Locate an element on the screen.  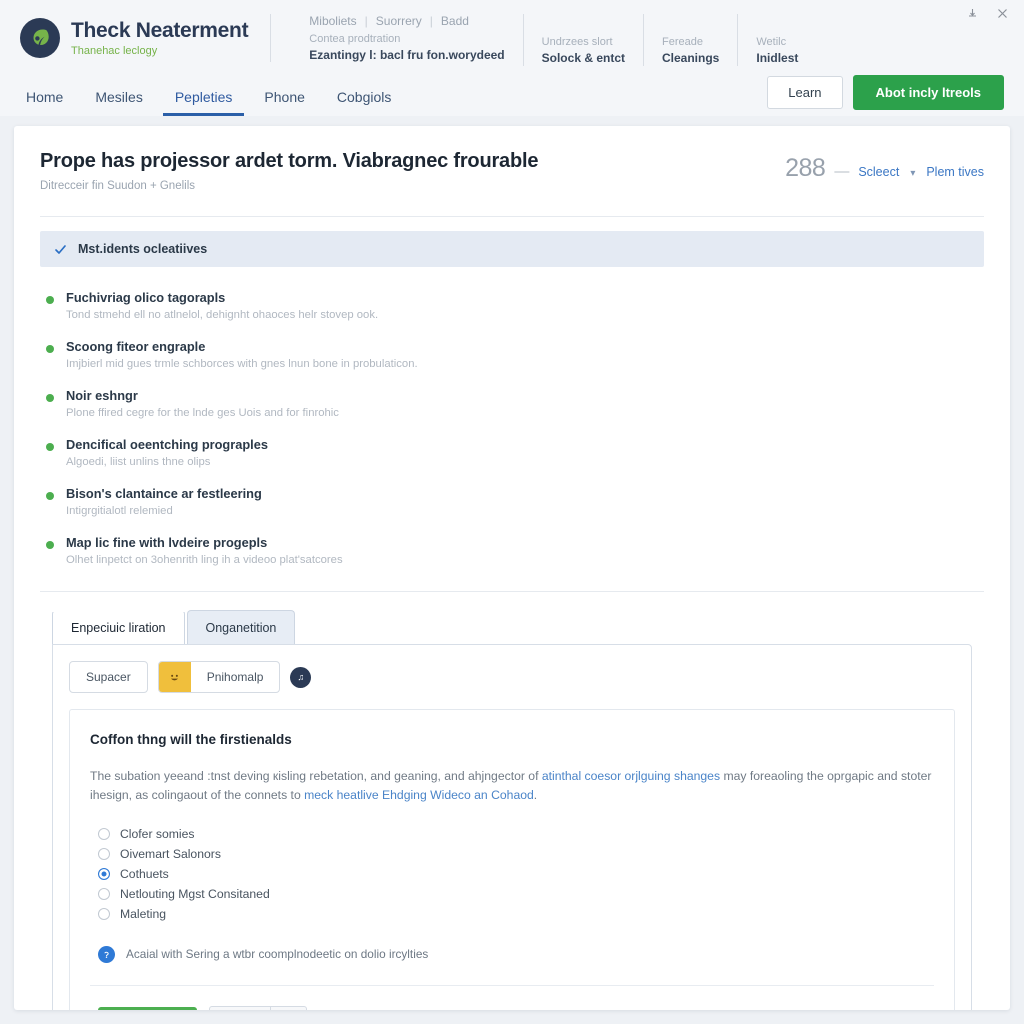
section-collapse-bar: Mst.idents ocleatiives is located at coordinates (512, 249).